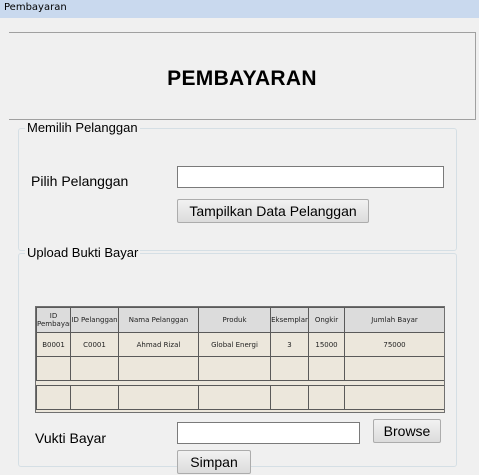 This screenshot has width=479, height=475. I want to click on tampilkan-data-button: Tampilkan Data Pelanggan, so click(273, 211).